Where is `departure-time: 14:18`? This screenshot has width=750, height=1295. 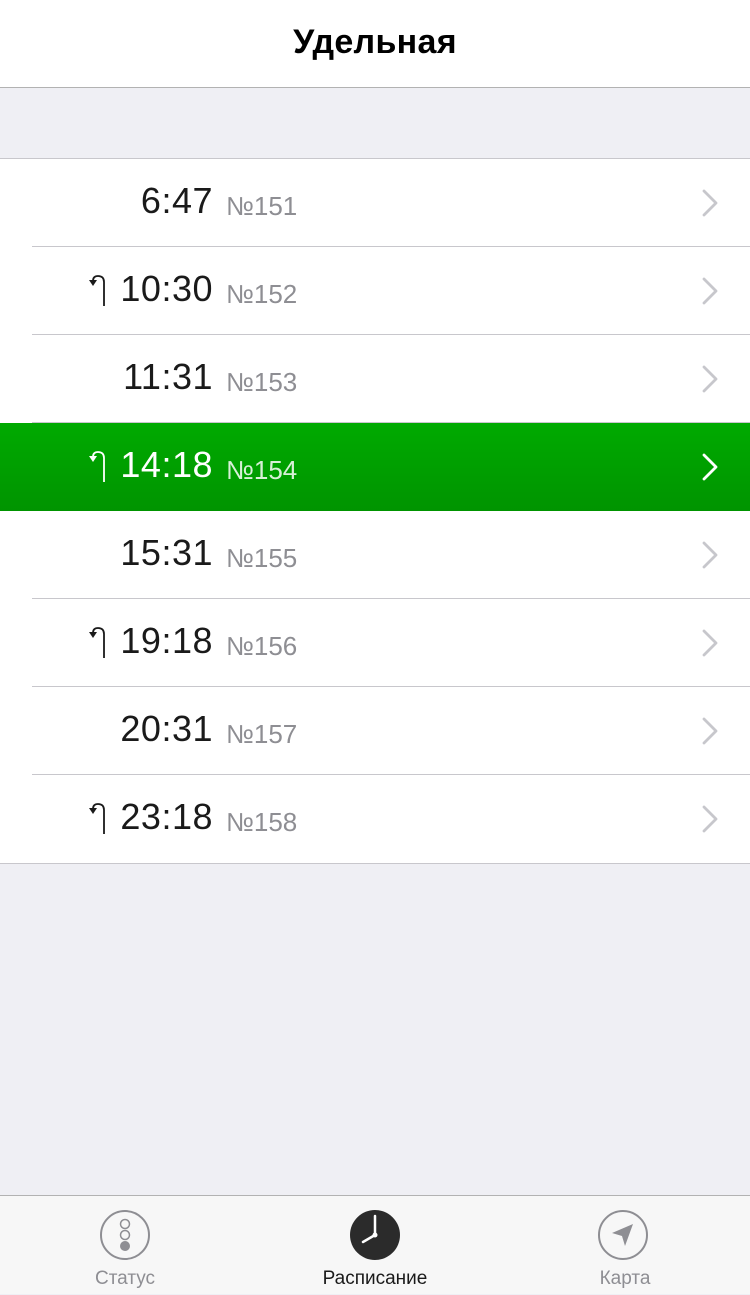 departure-time: 14:18 is located at coordinates (166, 464).